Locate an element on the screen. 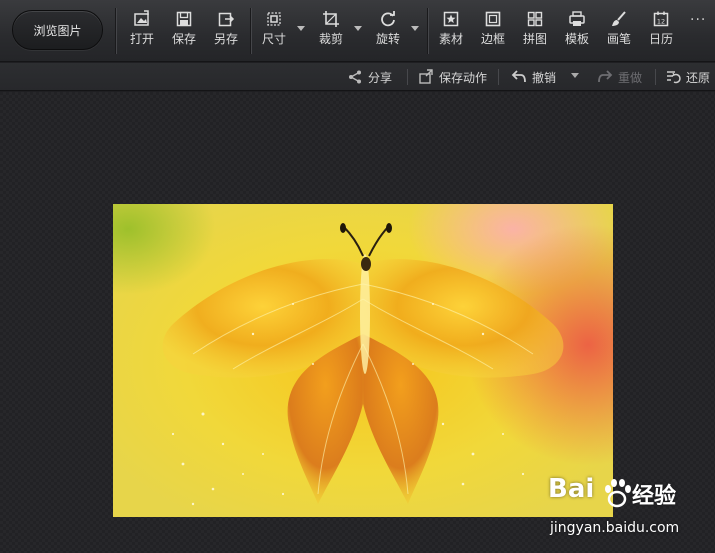 This screenshot has width=715, height=553. restore-icon is located at coordinates (674, 77).